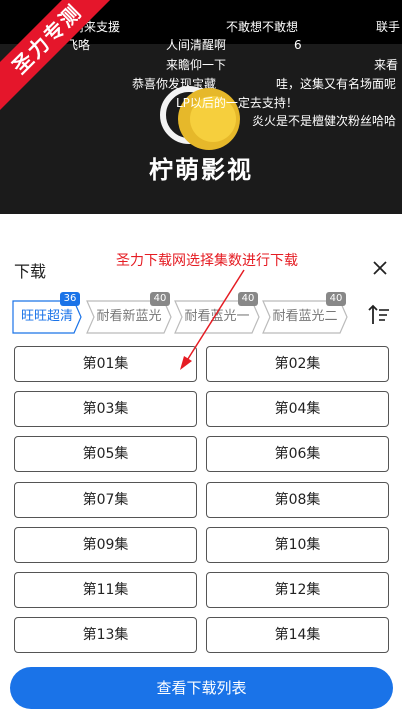  What do you see at coordinates (237, 103) in the screenshot?
I see `danmu-comment: LP以后的一定去支持！` at bounding box center [237, 103].